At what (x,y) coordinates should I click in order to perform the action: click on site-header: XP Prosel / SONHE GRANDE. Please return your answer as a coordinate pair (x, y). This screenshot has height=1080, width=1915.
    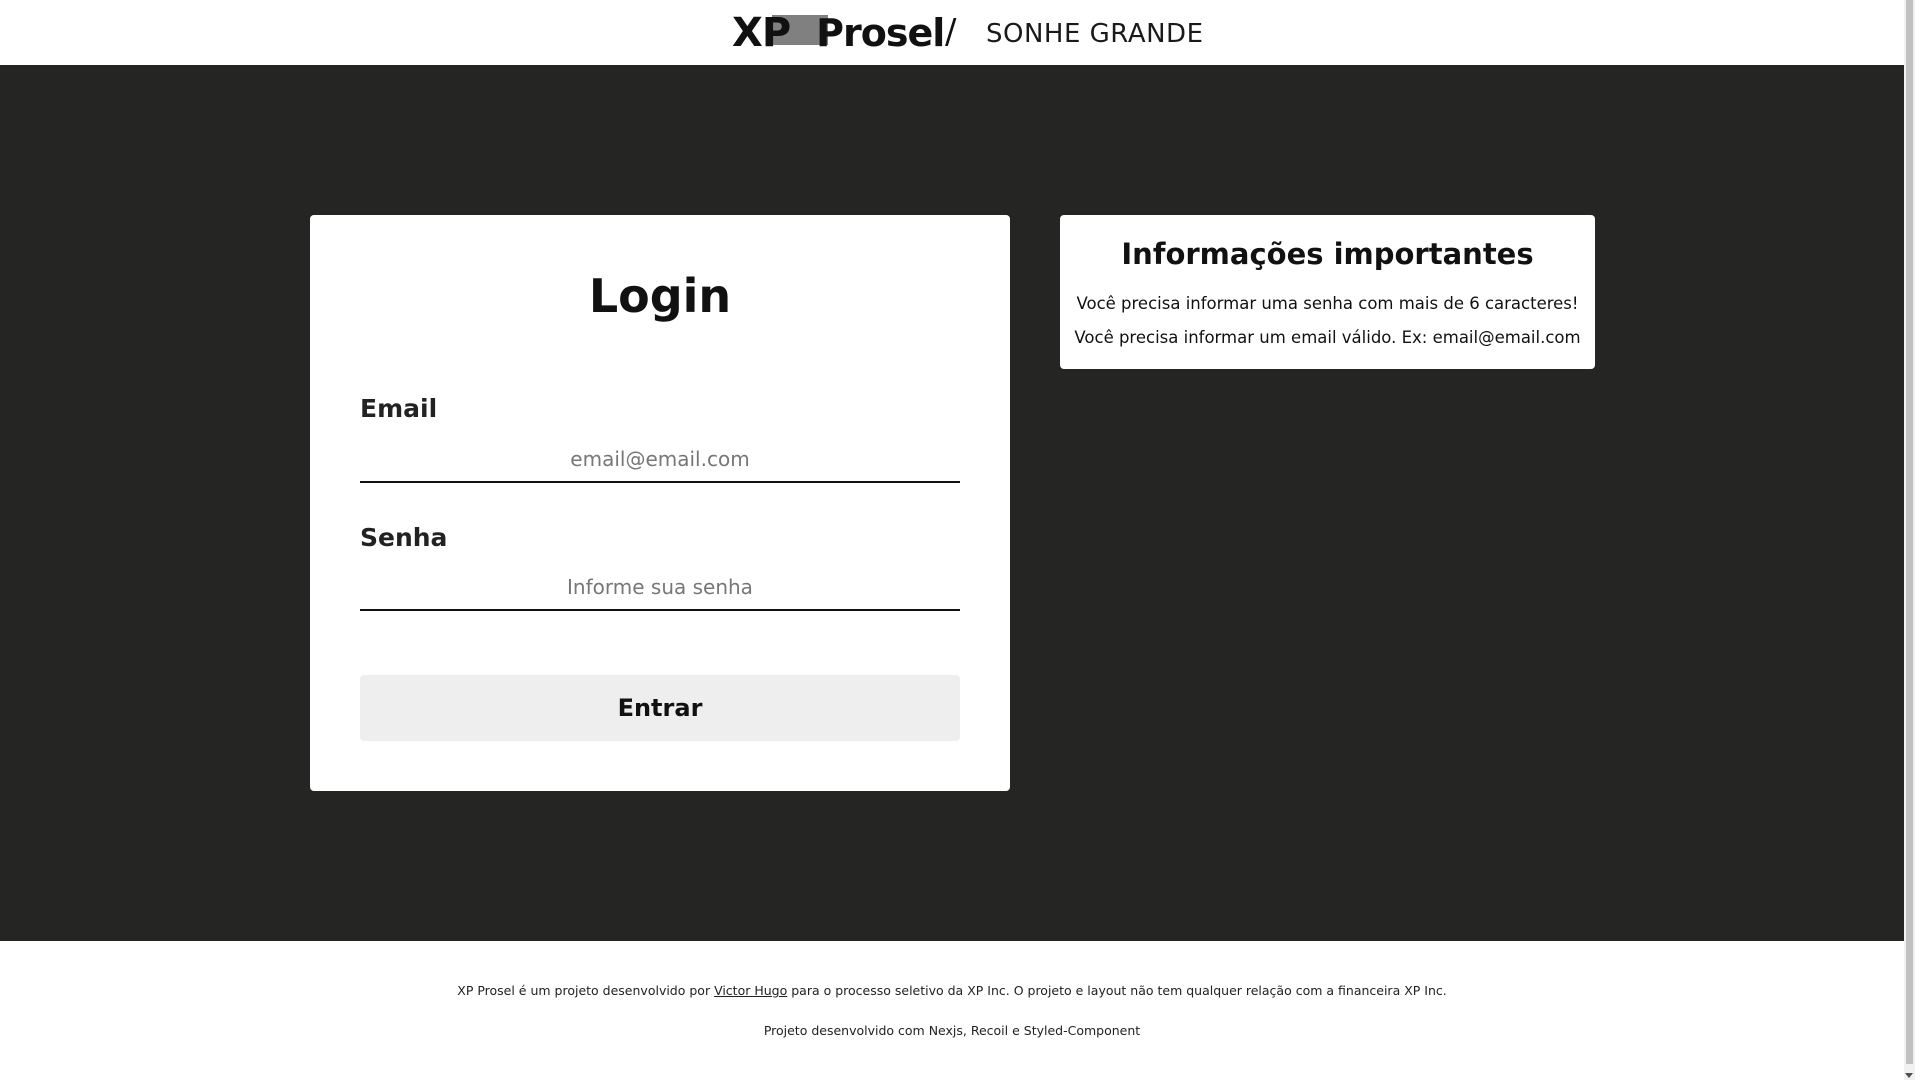
    Looking at the image, I should click on (952, 32).